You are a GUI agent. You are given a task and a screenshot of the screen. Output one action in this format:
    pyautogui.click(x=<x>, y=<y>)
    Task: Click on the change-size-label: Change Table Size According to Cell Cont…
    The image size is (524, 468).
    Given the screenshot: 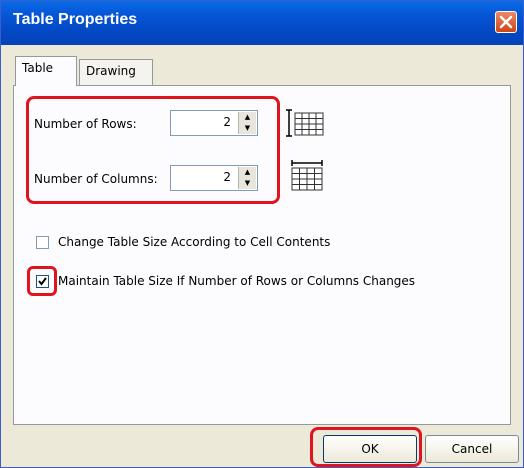 What is the action you would take?
    pyautogui.click(x=194, y=242)
    